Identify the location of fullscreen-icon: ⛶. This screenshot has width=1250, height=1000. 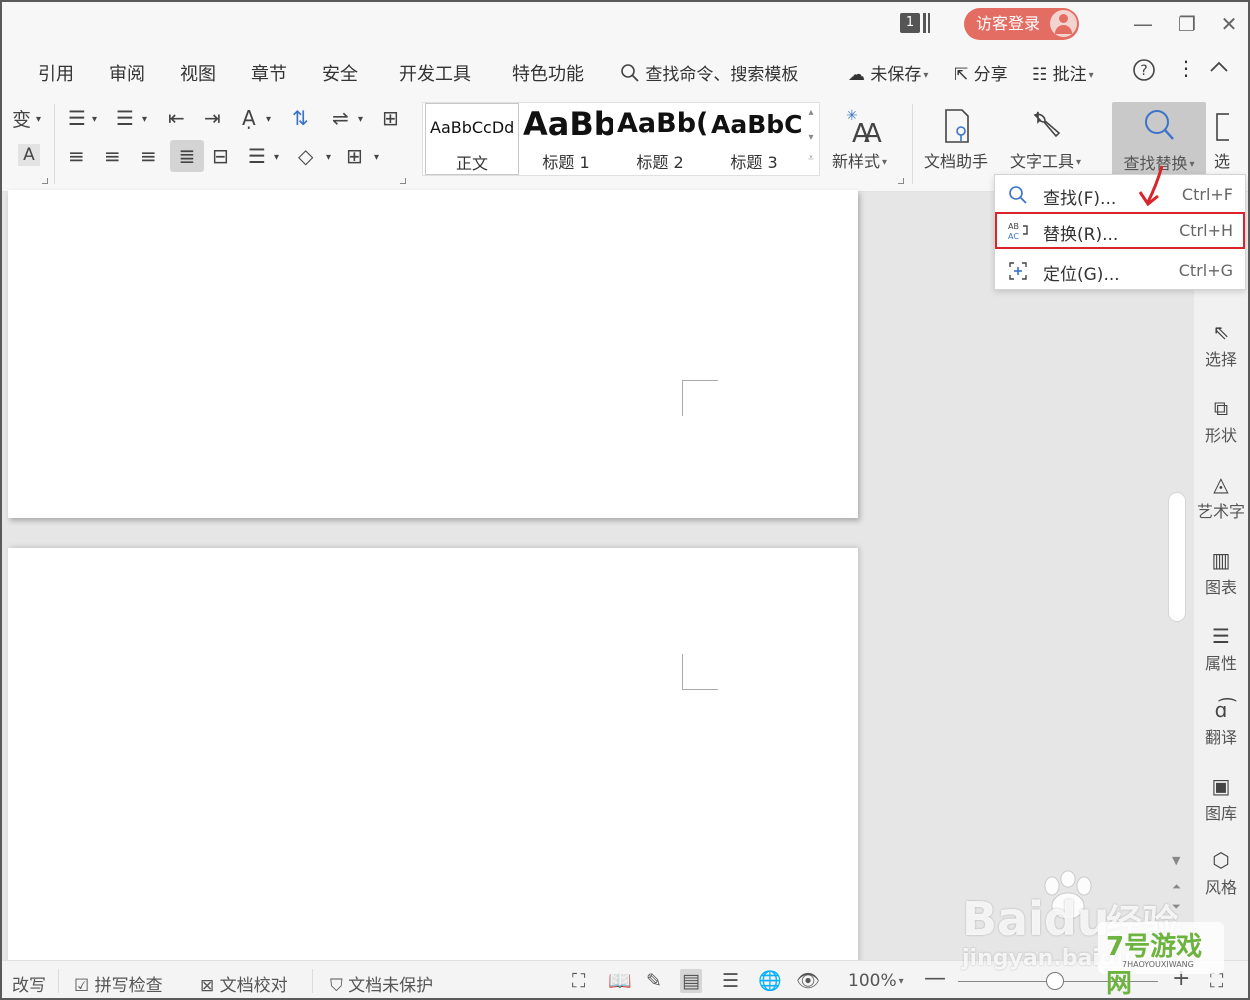
(578, 981).